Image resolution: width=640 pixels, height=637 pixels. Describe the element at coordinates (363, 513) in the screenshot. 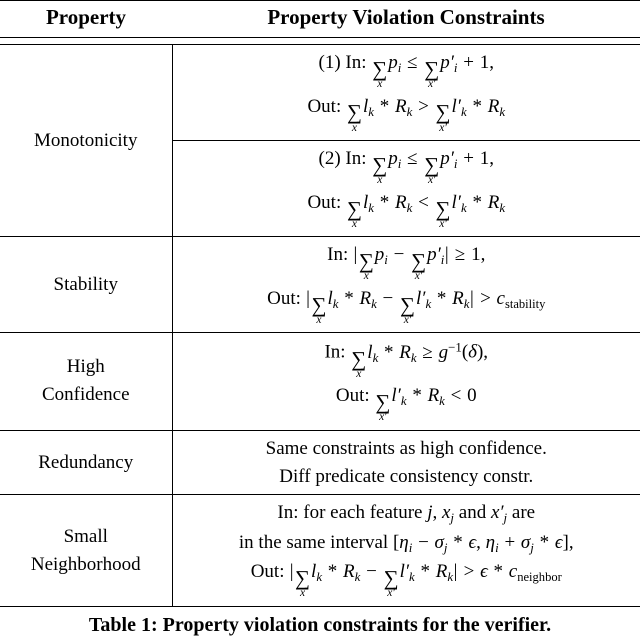

I see `keyword-for-each-feature: for each feature` at that location.